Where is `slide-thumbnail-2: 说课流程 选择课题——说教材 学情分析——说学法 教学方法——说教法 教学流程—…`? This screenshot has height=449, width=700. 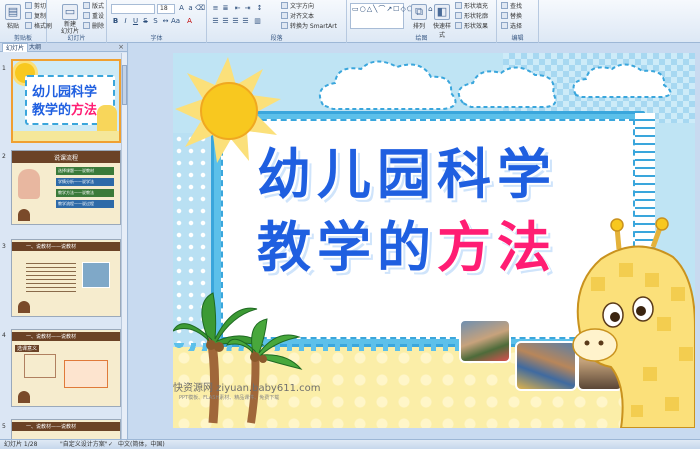
slide-thumbnail-2: 说课流程 选择课题——说教材 学情分析——说学法 教学方法——说教法 教学流程—… is located at coordinates (66, 187).